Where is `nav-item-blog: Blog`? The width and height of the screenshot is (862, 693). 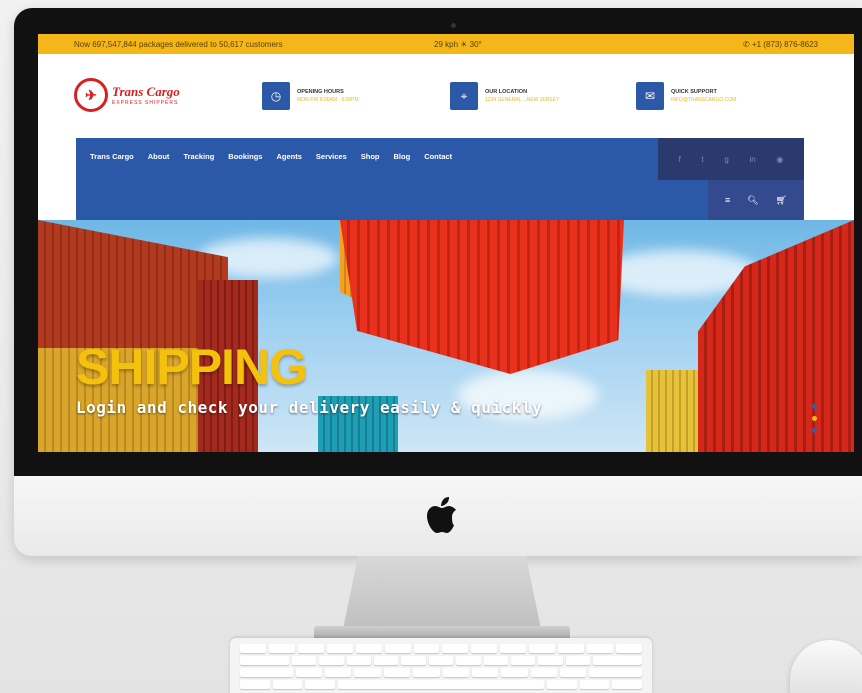 nav-item-blog: Blog is located at coordinates (402, 156).